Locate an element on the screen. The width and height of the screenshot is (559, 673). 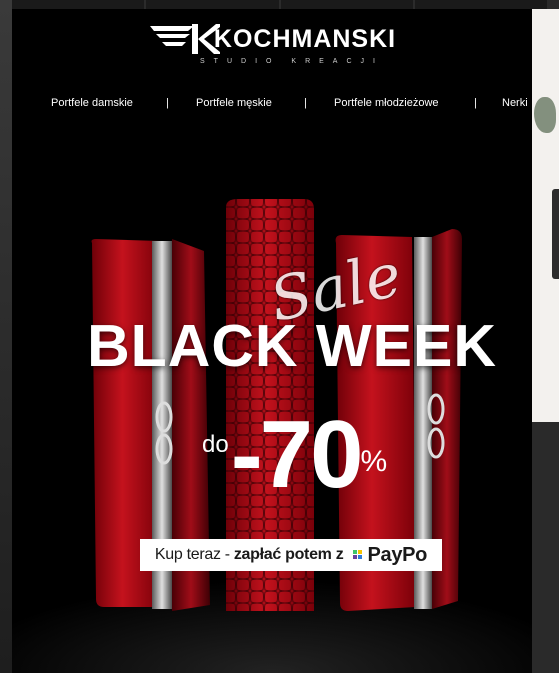
paypo-logo-icon is located at coordinates (358, 555).